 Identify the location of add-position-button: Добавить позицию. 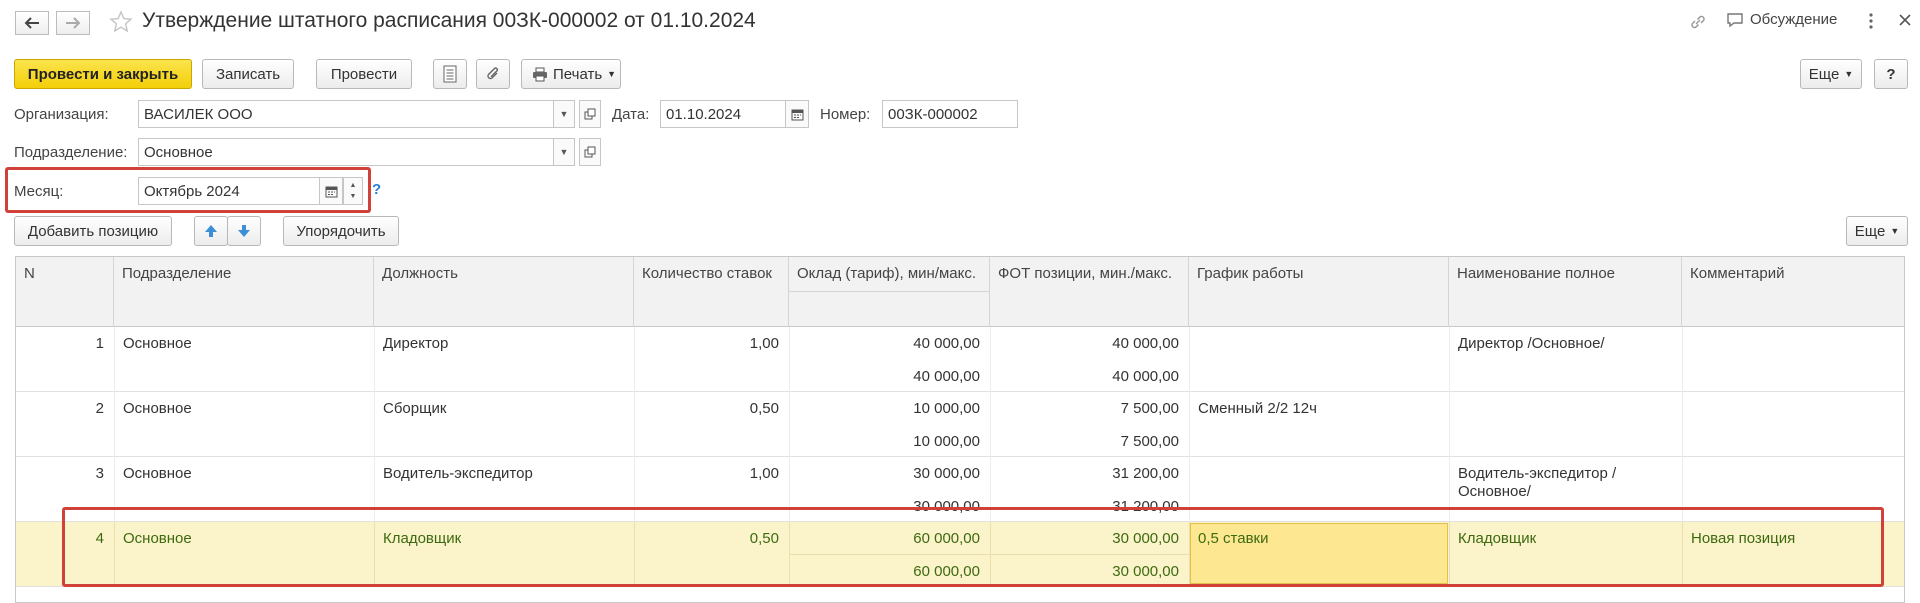
(93, 231).